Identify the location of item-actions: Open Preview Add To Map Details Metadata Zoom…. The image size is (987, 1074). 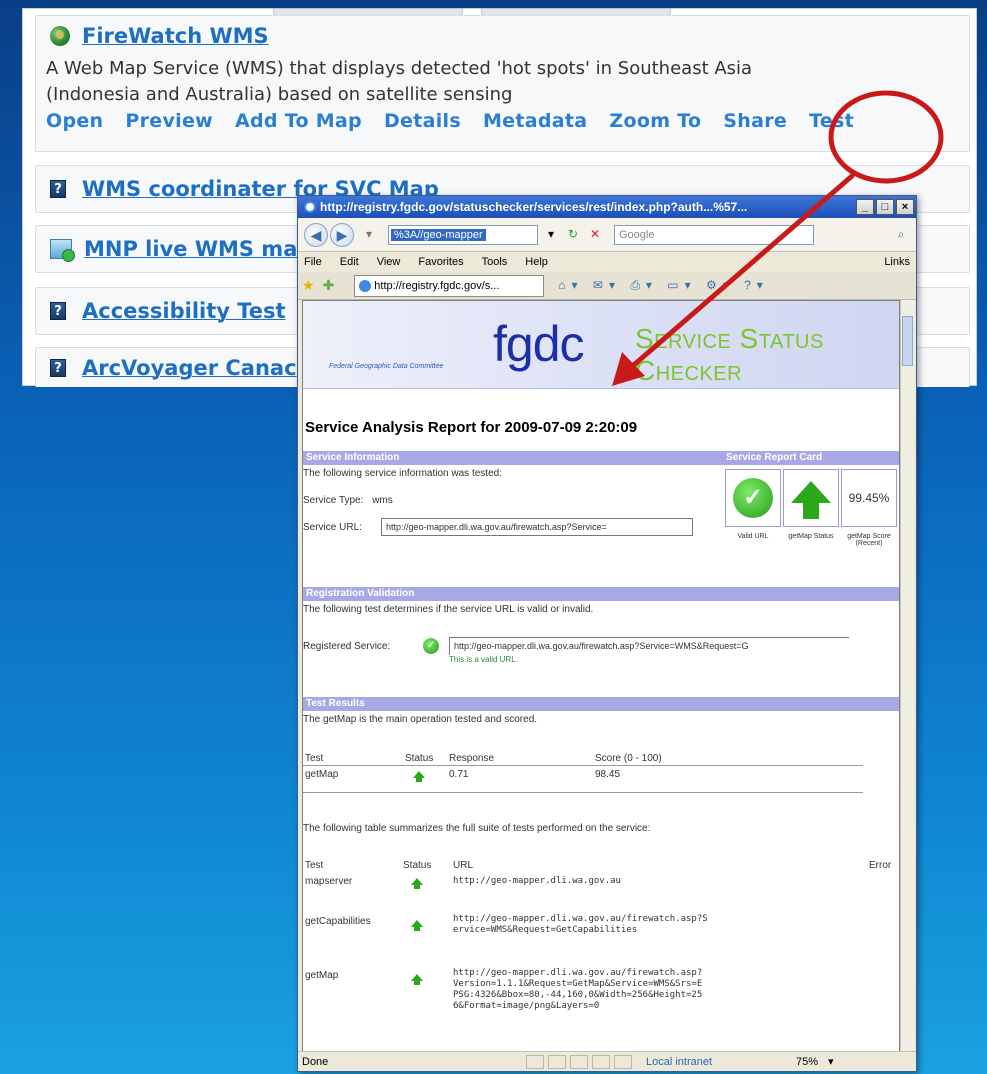
(502, 120).